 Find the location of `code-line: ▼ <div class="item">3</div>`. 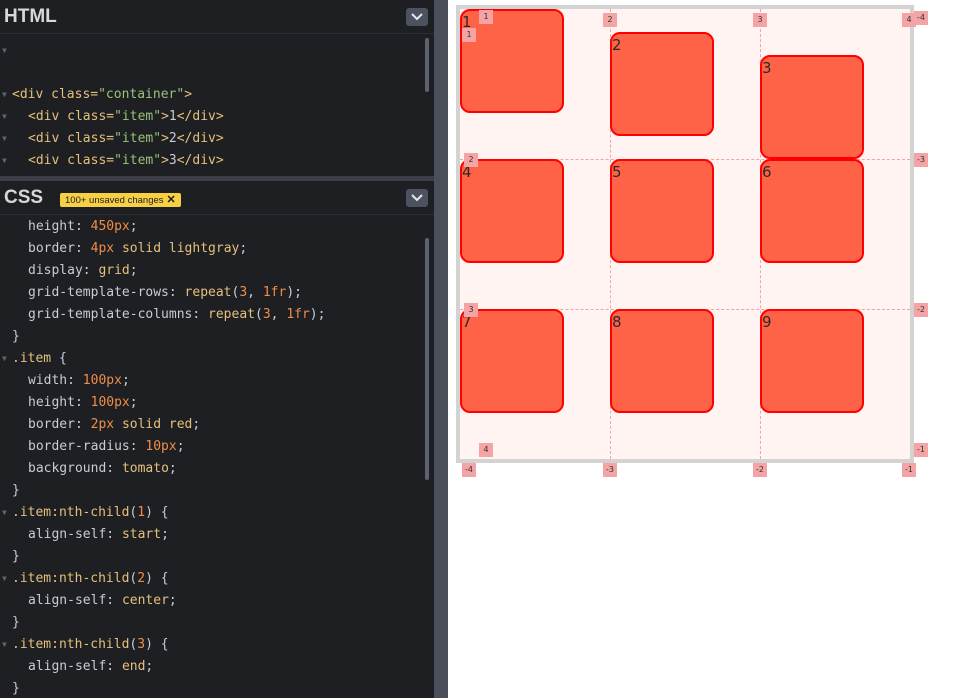

code-line: ▼ <div class="item">3</div> is located at coordinates (113, 151).